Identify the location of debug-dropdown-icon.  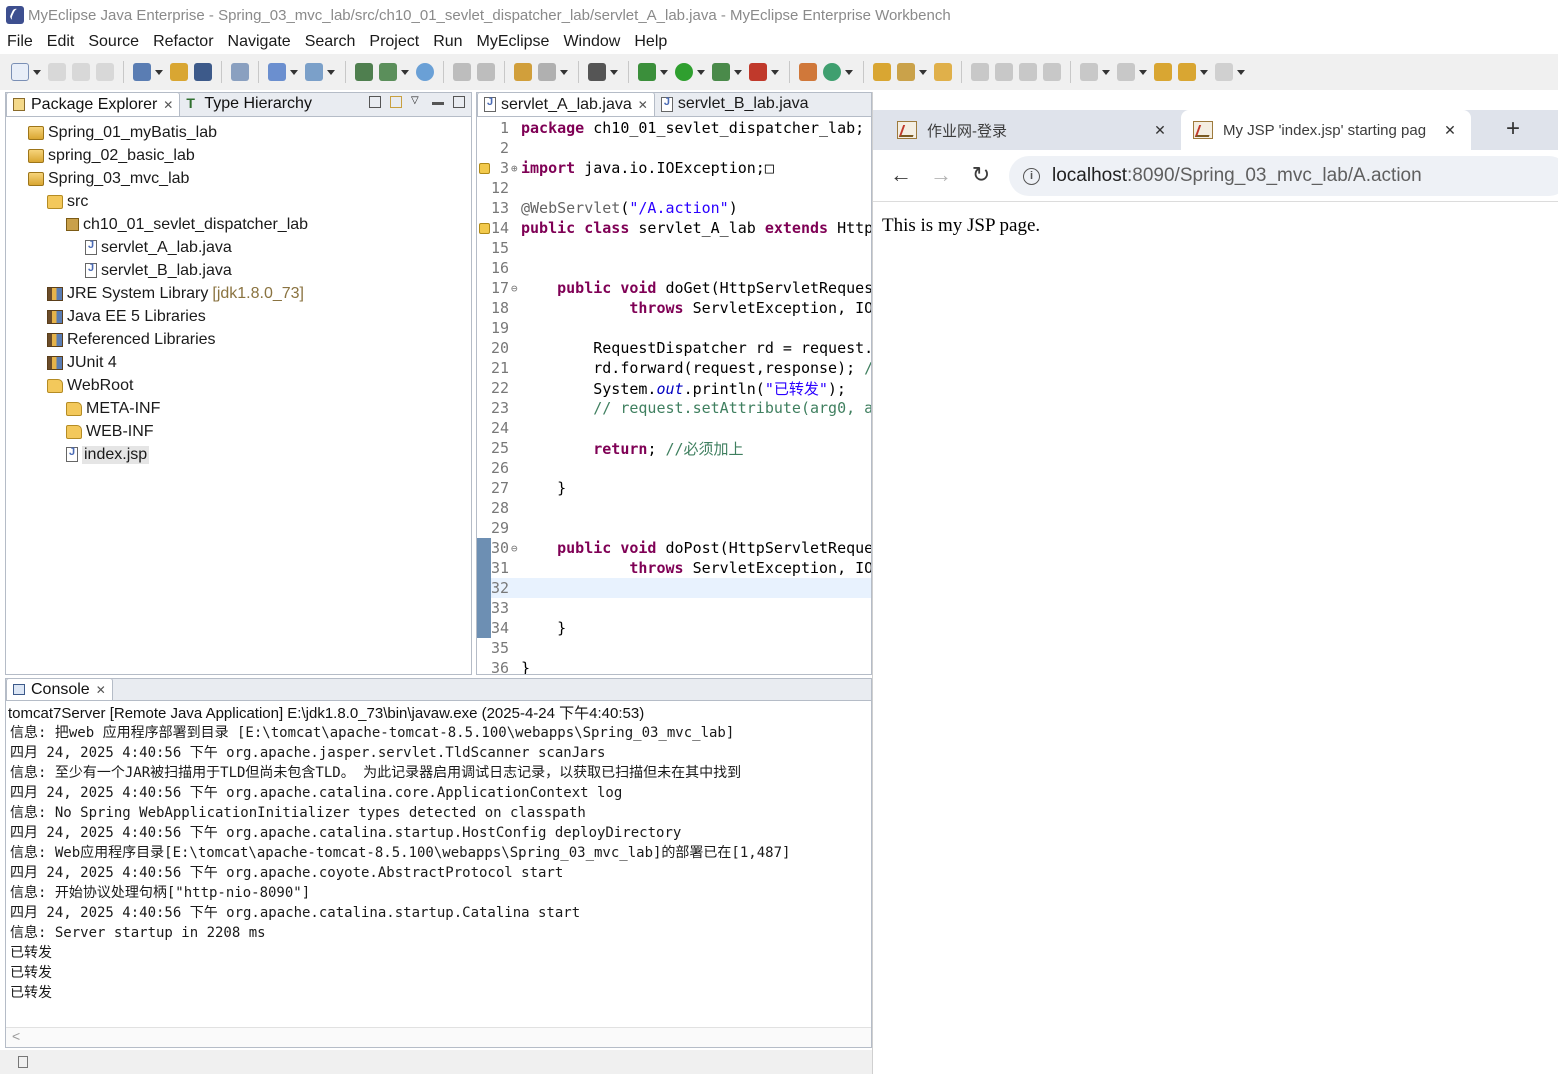
(664, 72).